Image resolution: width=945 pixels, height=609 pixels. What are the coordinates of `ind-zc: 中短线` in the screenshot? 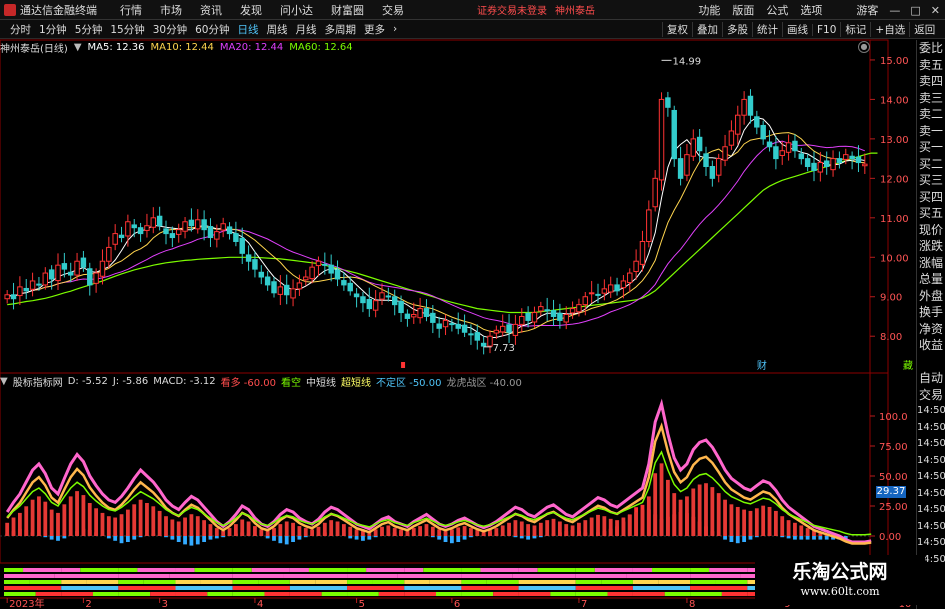 It's located at (321, 383).